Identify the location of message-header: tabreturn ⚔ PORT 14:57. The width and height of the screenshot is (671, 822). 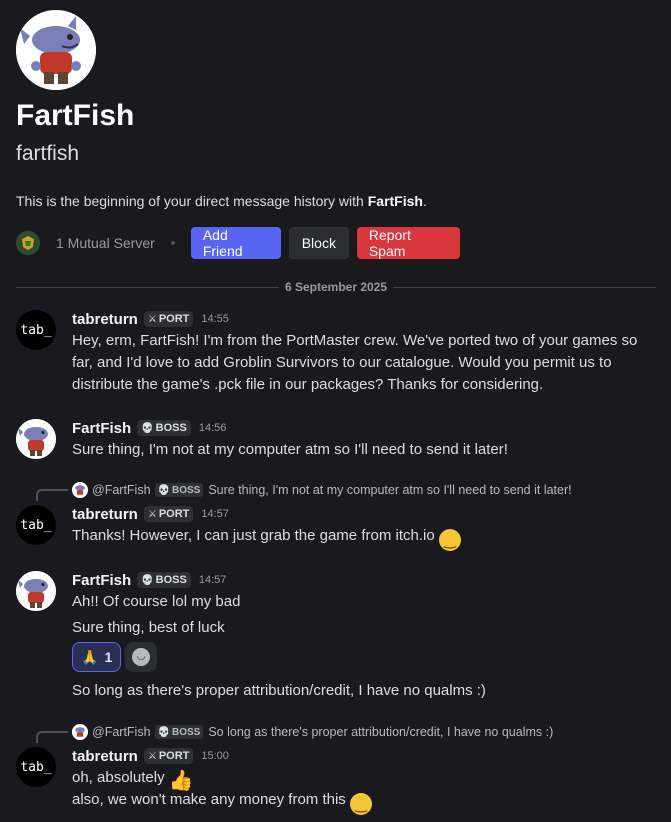
(150, 514).